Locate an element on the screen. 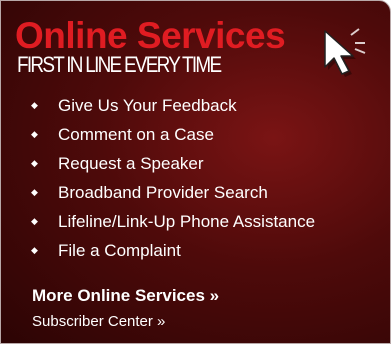 Image resolution: width=391 pixels, height=344 pixels. mouse-pointer-icon is located at coordinates (345, 52).